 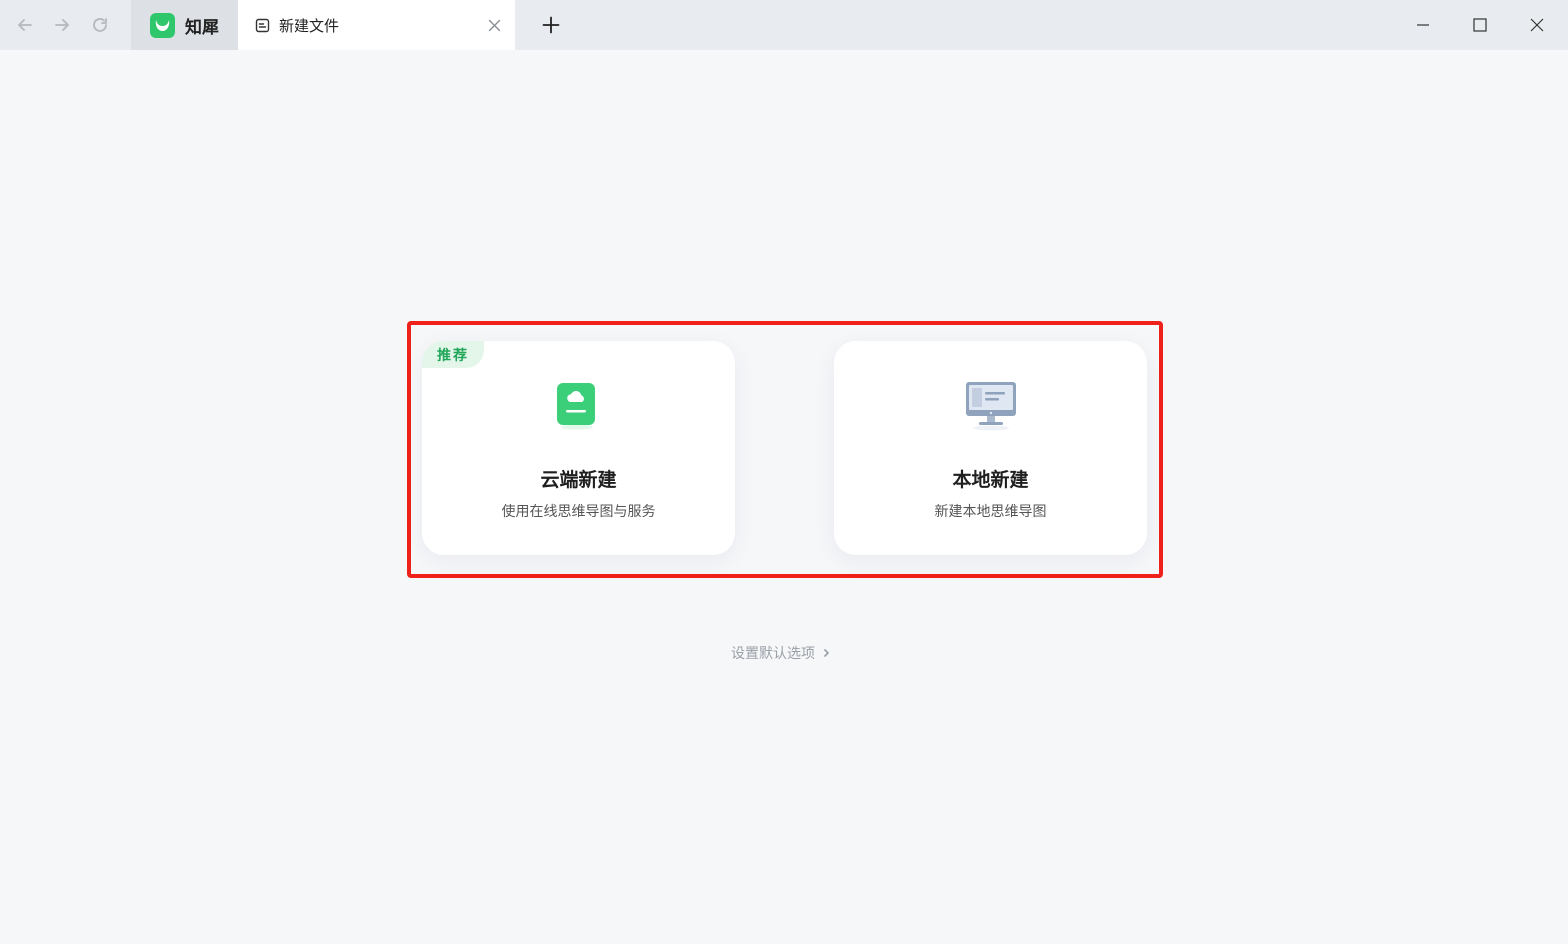 I want to click on new-tab-button, so click(x=551, y=25).